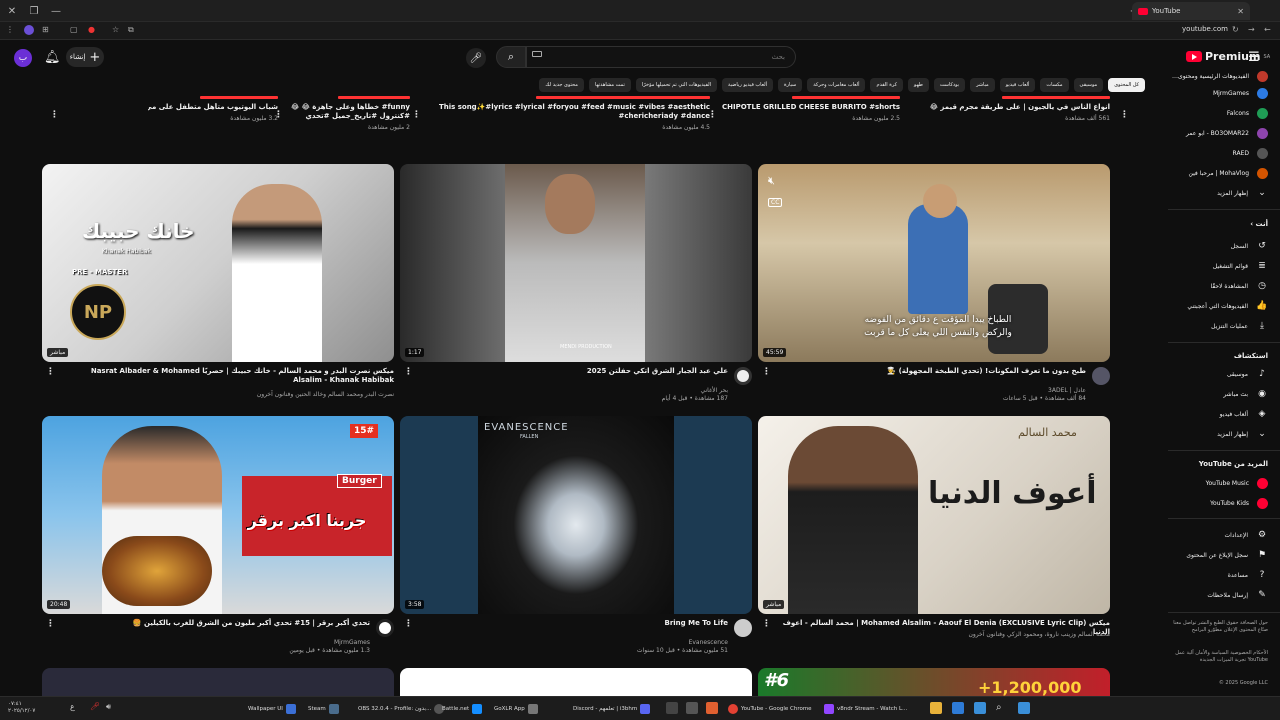  Describe the element at coordinates (934, 515) in the screenshot. I see `video-thumbnail: أعوف الدنيا محمد السالم مباشر` at that location.